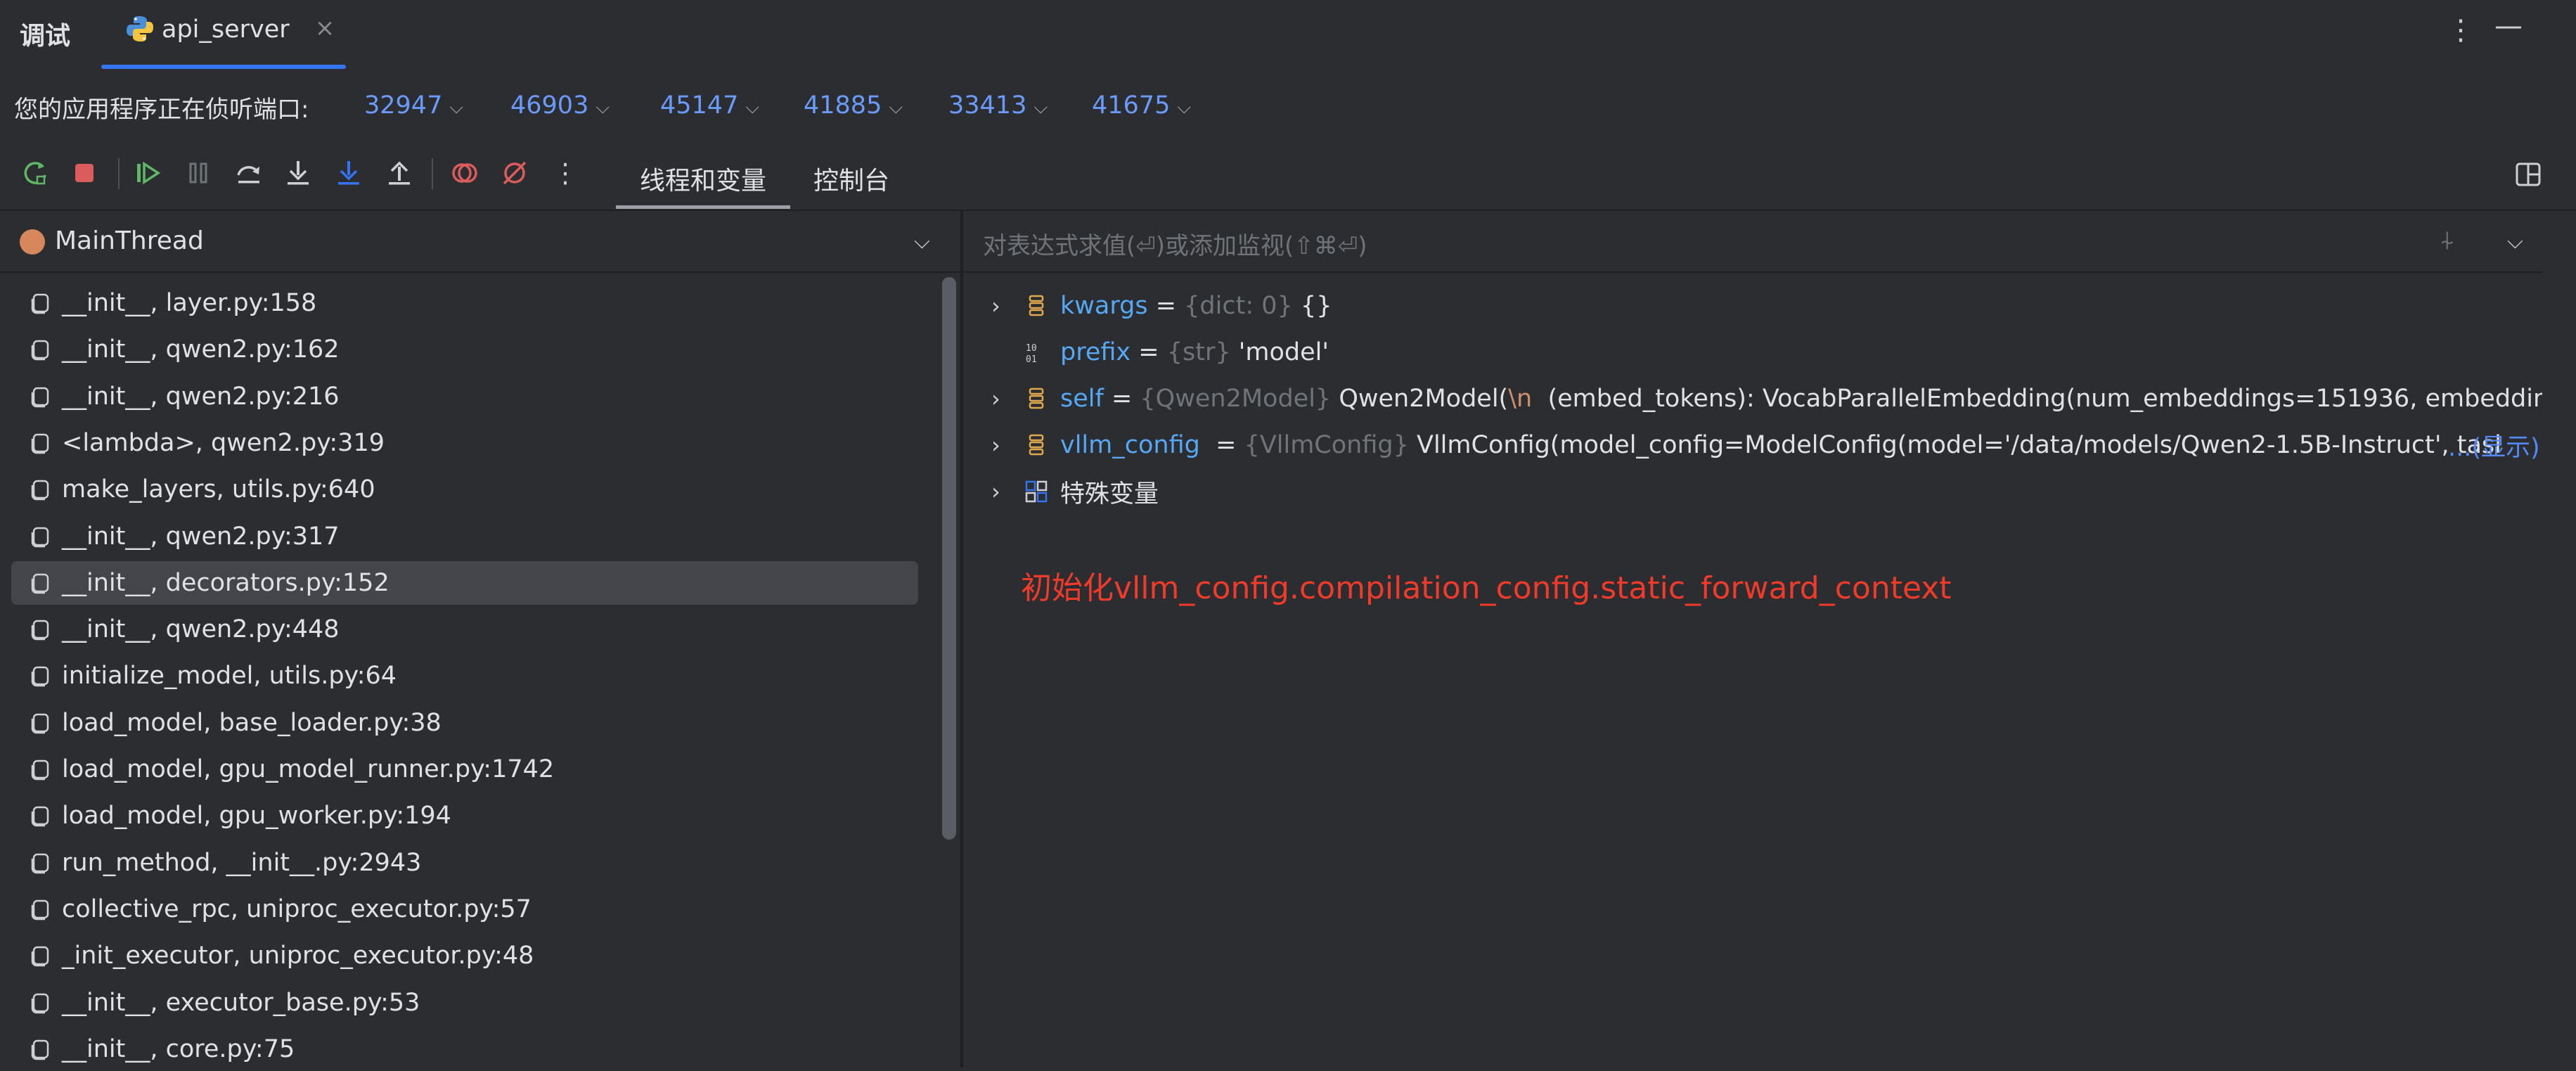 The width and height of the screenshot is (2576, 1071). Describe the element at coordinates (298, 173) in the screenshot. I see `step-into-icon` at that location.